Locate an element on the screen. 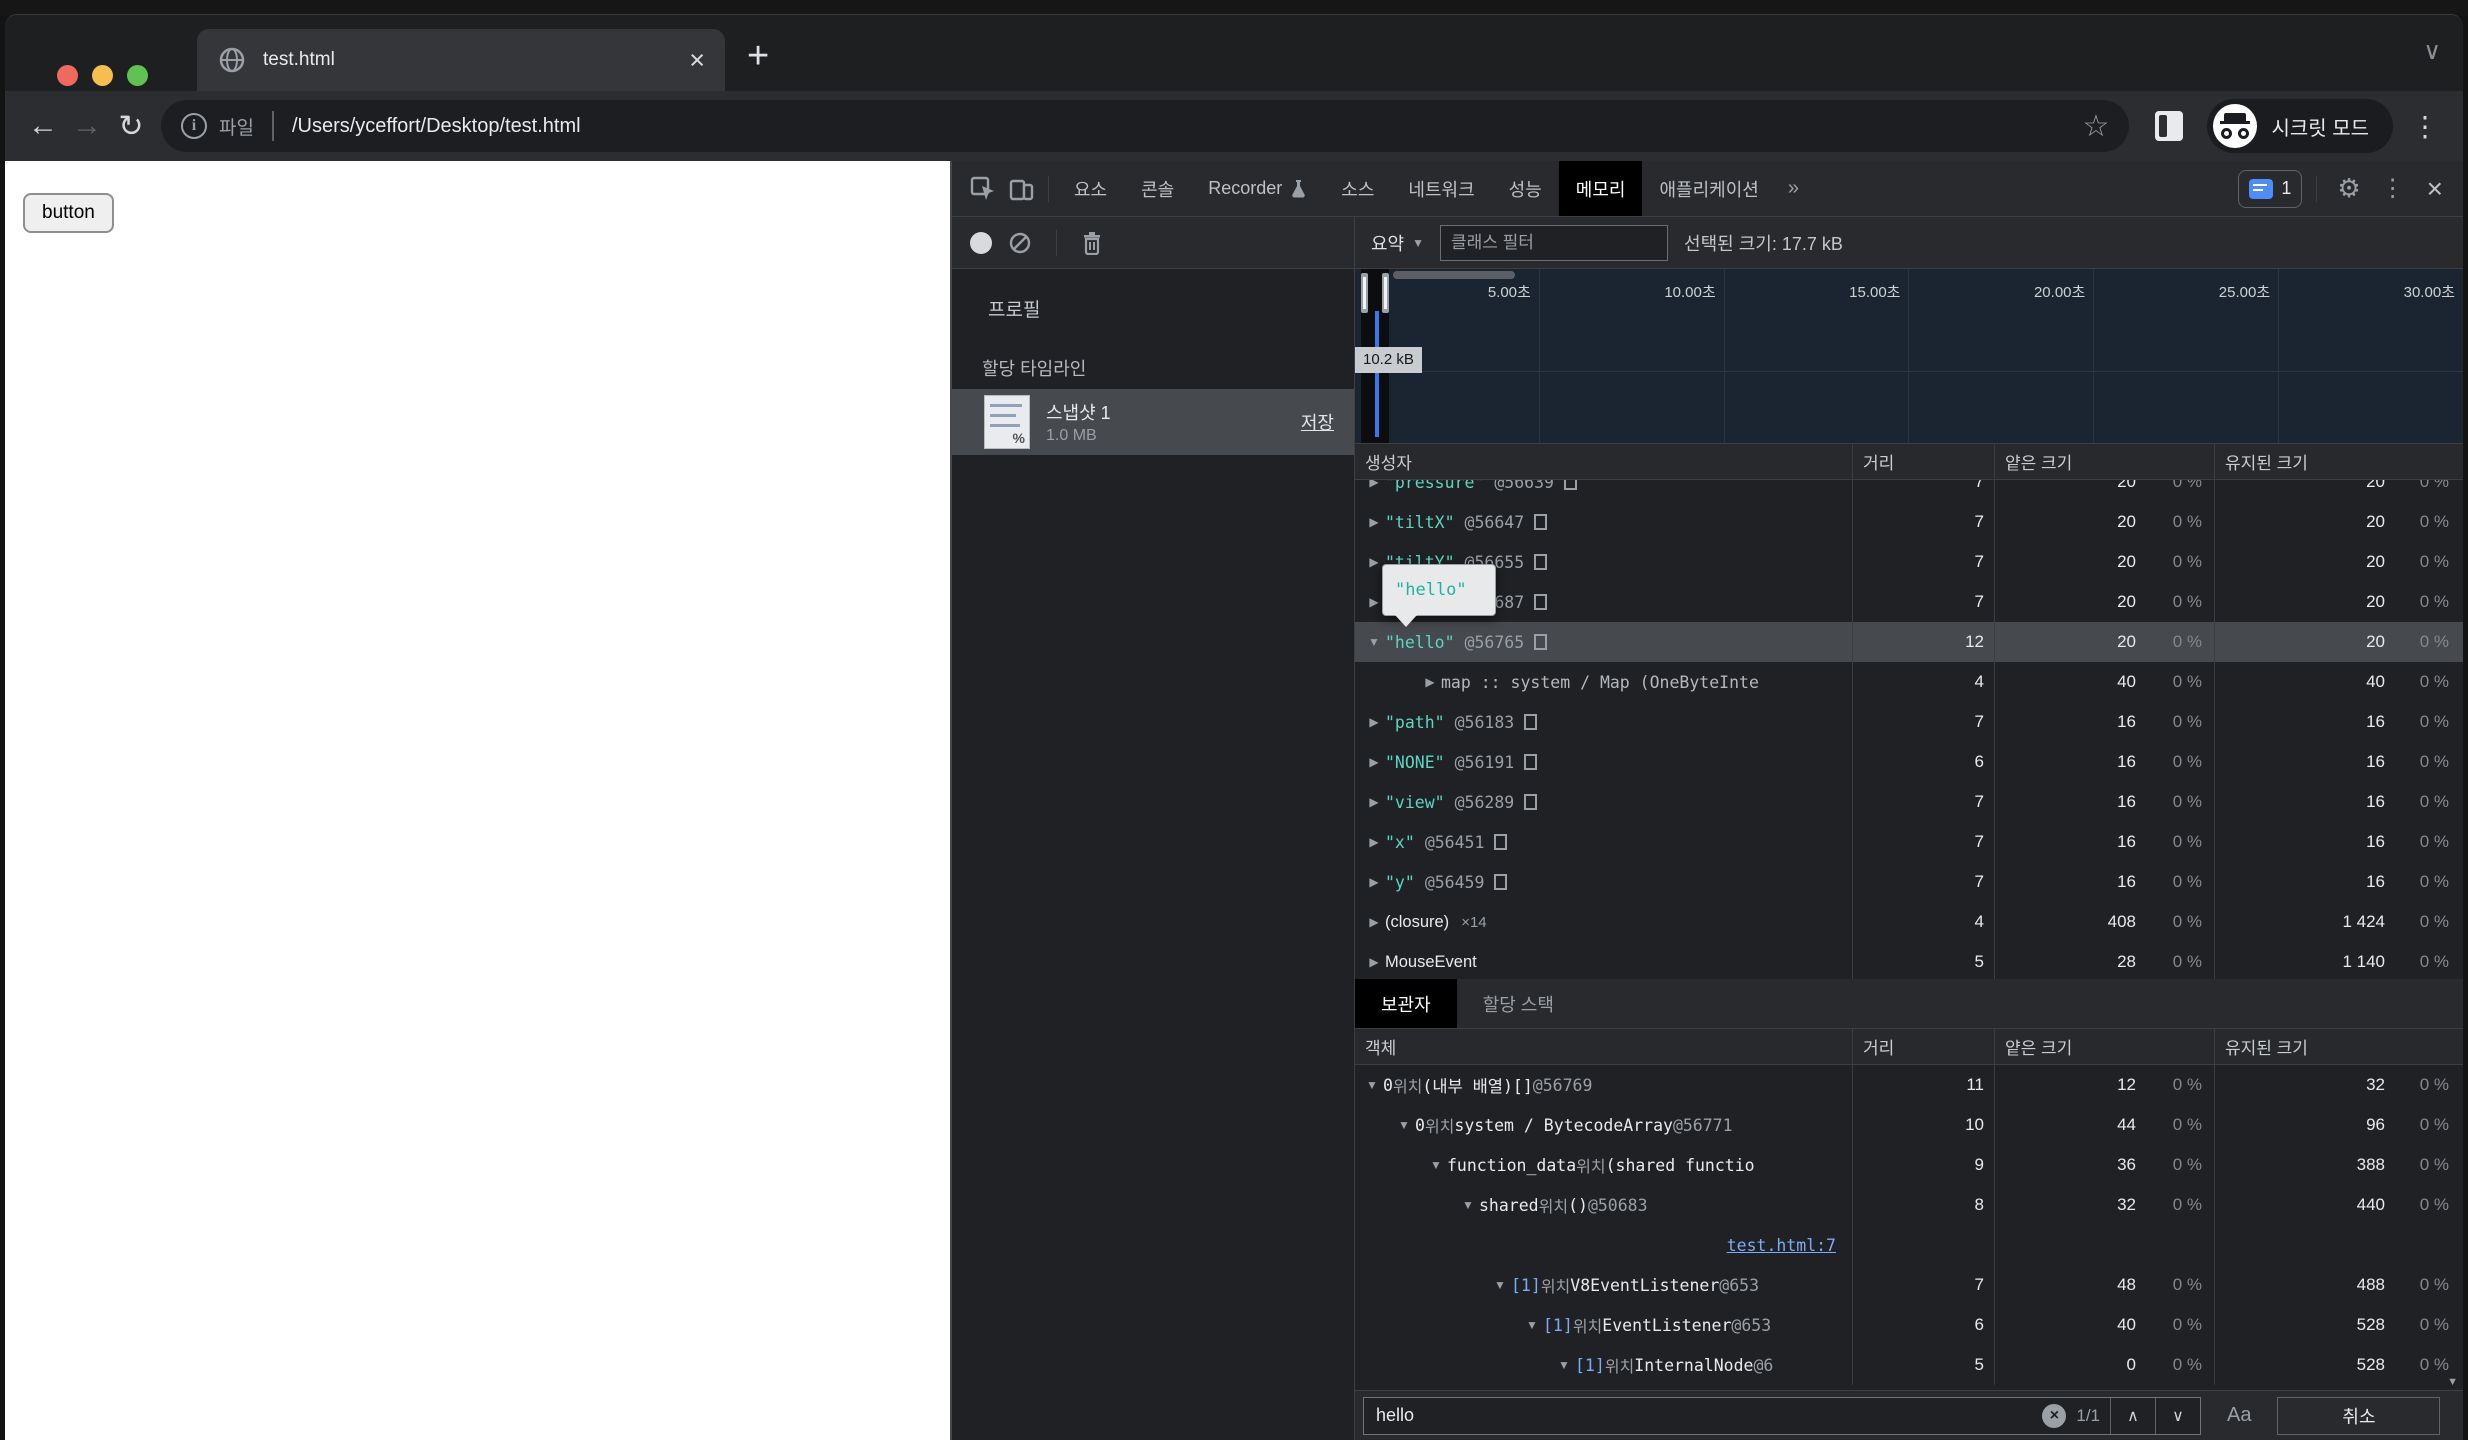 This screenshot has height=1440, width=2468. devtools-tab-애플리케이션: 애플리케이션 is located at coordinates (1708, 188).